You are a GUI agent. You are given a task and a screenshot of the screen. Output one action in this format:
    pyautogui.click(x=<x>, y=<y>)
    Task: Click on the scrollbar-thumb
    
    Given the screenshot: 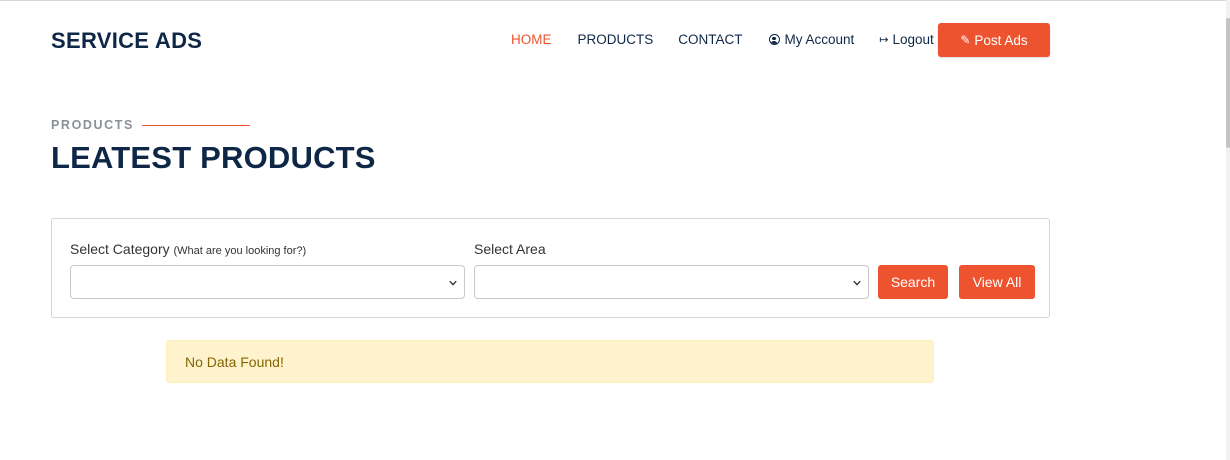 What is the action you would take?
    pyautogui.click(x=1228, y=83)
    